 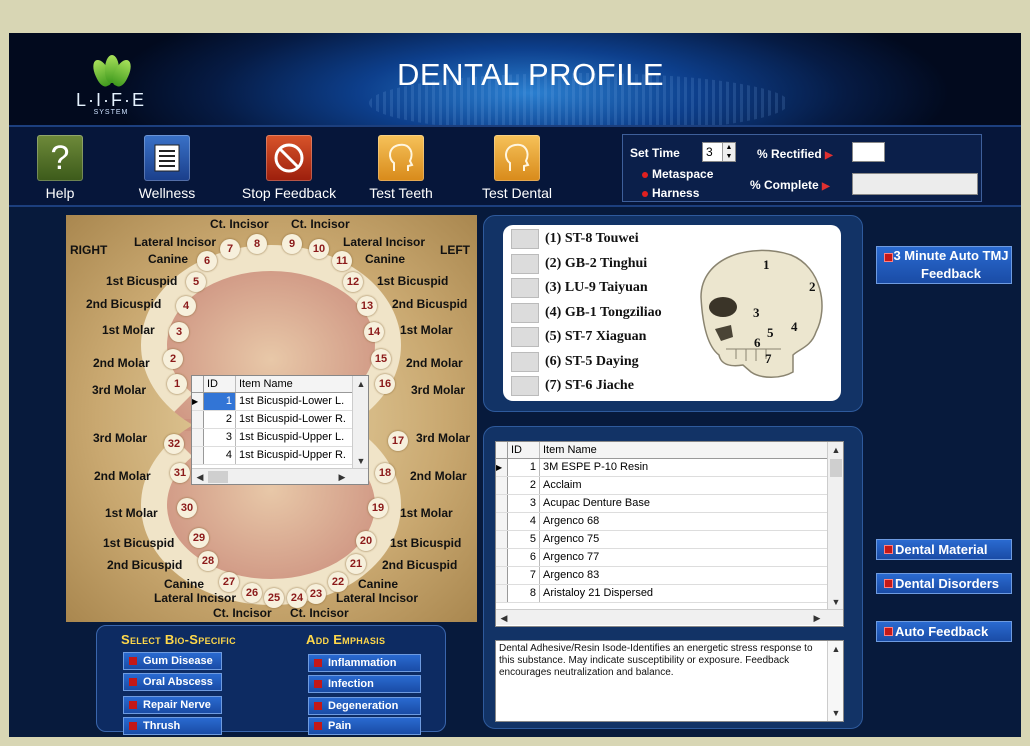 I want to click on table-row: ▶ 1 3M ESPE P-10 Resin, so click(x=669, y=468).